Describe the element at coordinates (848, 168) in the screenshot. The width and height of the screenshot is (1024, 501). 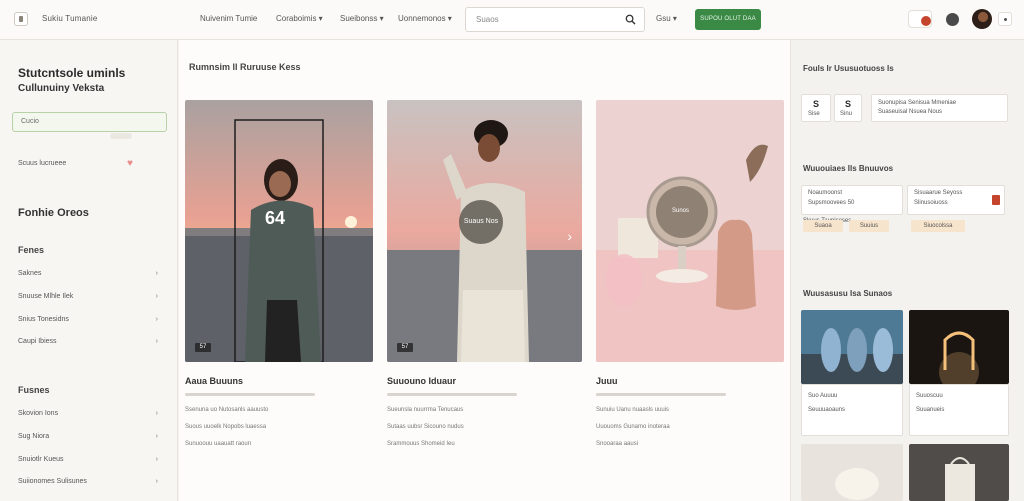
I see `right-heading-2: Wuuouiaes Ils Bnuuvos` at that location.